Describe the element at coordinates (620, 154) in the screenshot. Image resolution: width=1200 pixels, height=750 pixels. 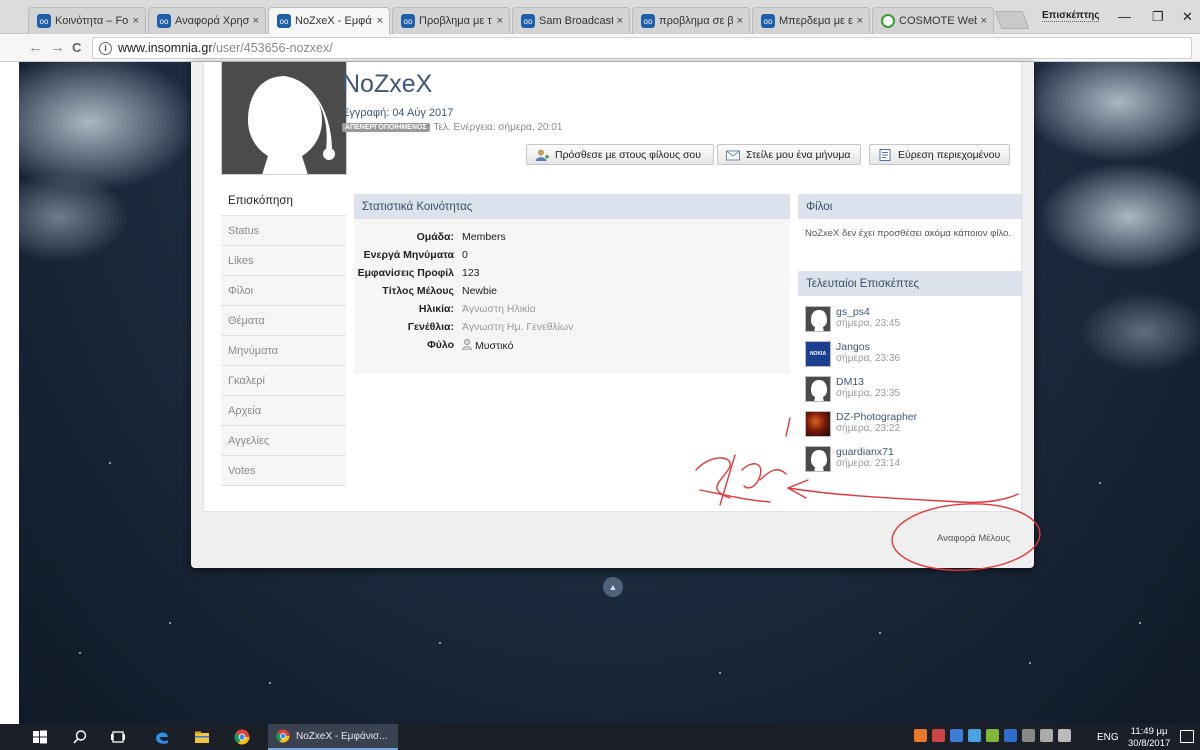
I see `add-friend-button: Πρόσθεσε με στους φίλους σου` at that location.